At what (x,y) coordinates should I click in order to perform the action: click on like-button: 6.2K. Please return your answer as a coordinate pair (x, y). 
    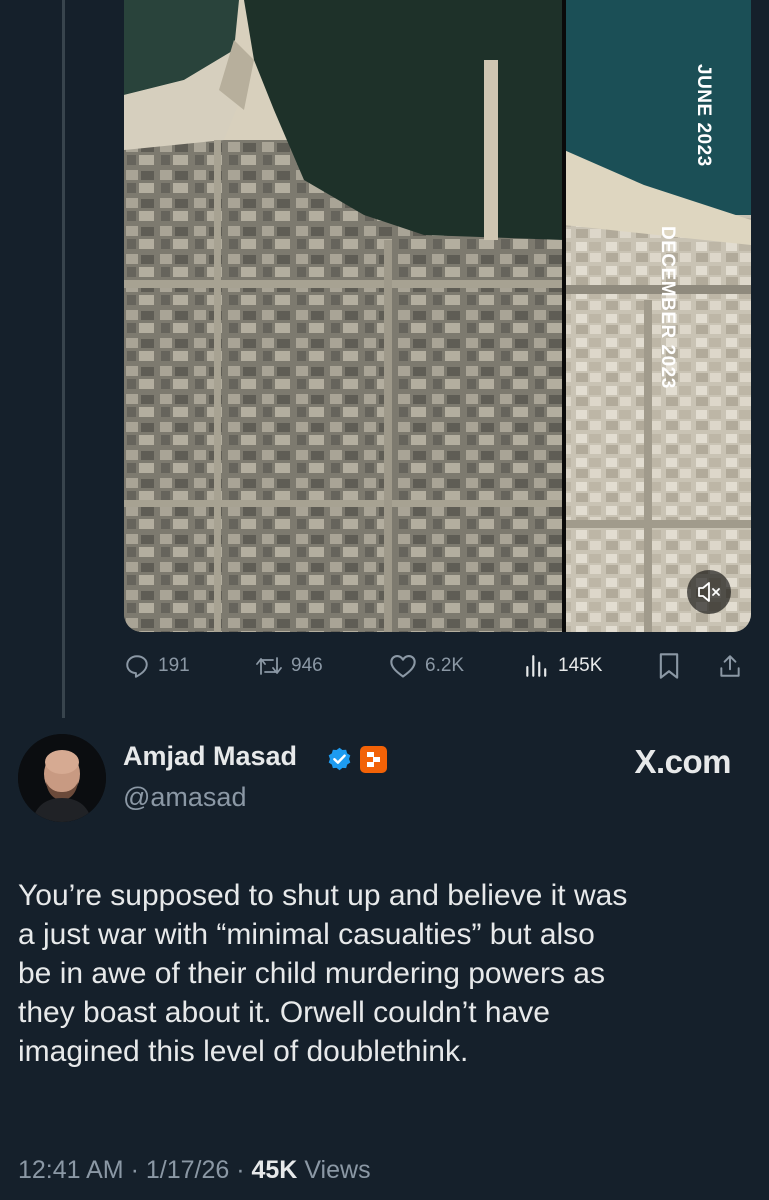
    Looking at the image, I should click on (426, 666).